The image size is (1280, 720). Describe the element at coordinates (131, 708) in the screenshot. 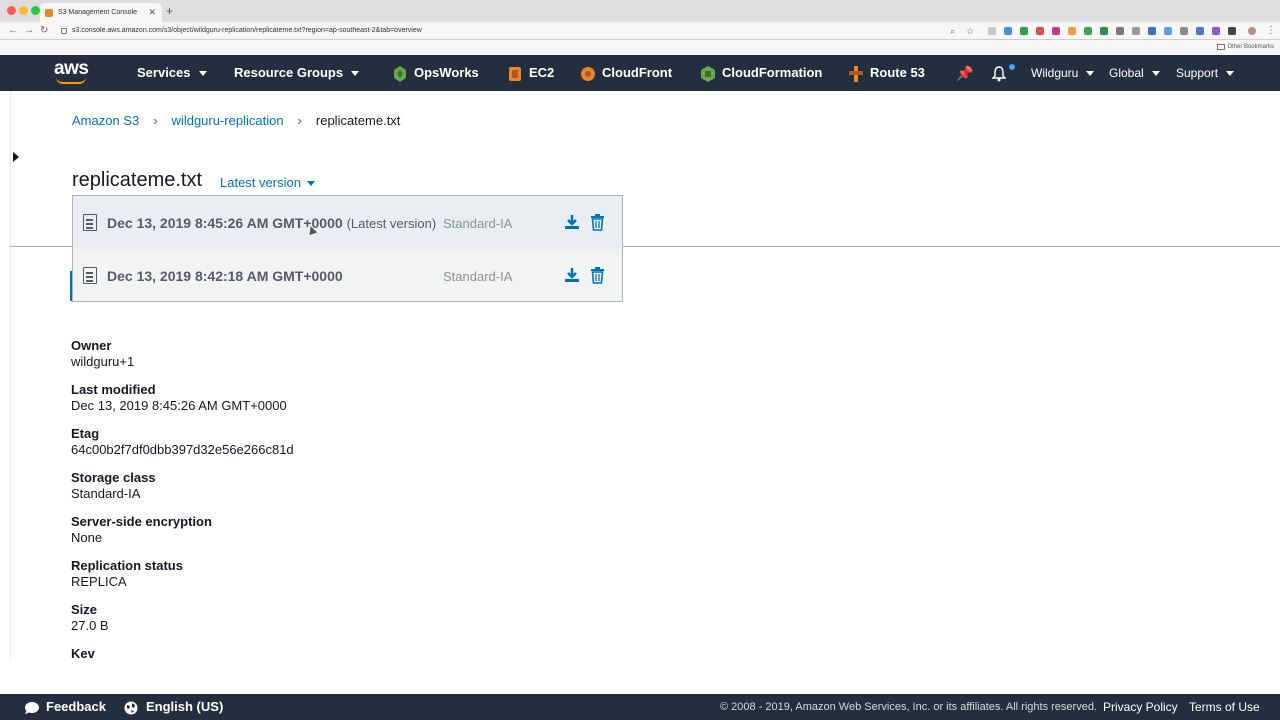

I see `globe-icon` at that location.